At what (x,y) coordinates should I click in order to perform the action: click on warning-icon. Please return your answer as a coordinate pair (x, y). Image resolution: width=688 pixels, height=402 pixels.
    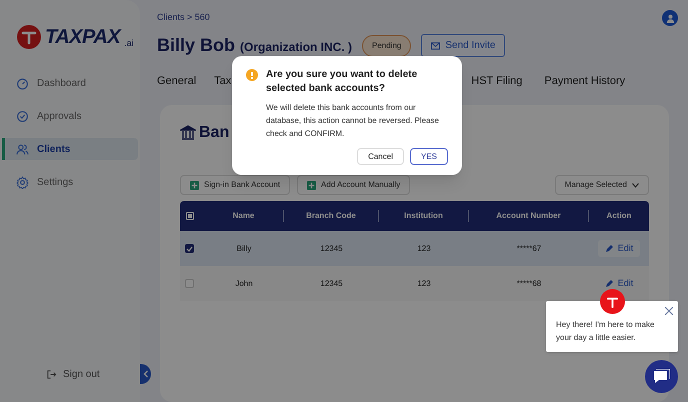
    Looking at the image, I should click on (252, 75).